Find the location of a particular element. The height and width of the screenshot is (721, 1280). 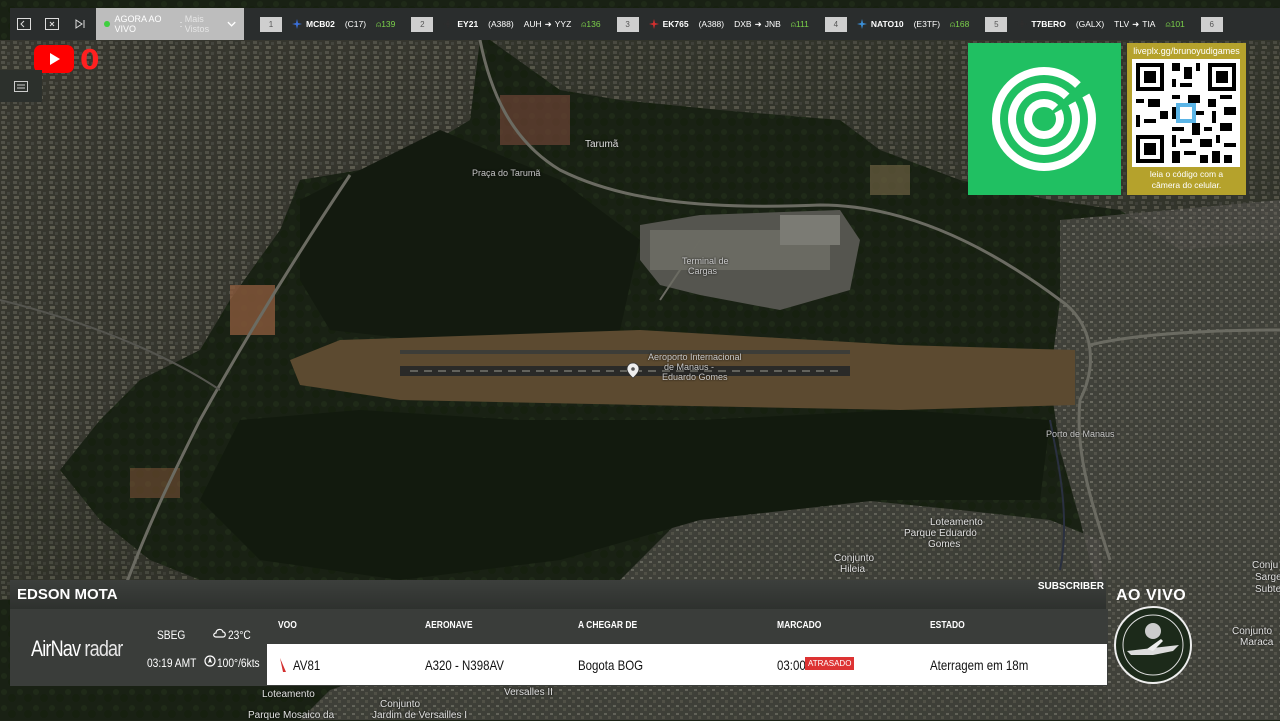

ticker-viewers: 136 is located at coordinates (593, 24).